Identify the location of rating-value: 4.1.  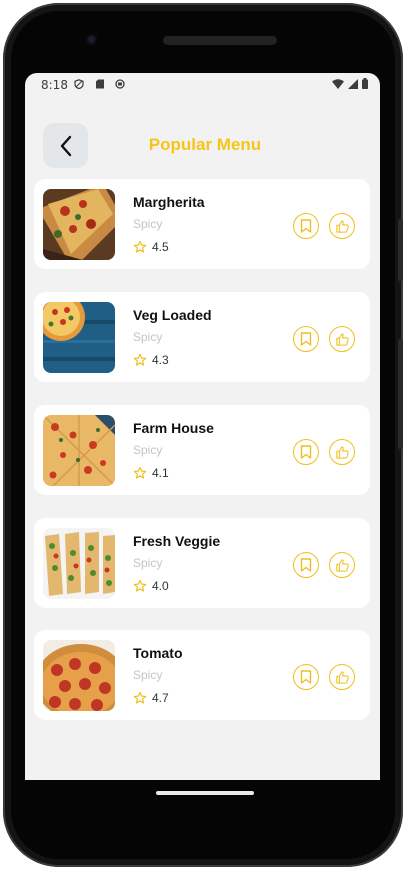
(160, 473).